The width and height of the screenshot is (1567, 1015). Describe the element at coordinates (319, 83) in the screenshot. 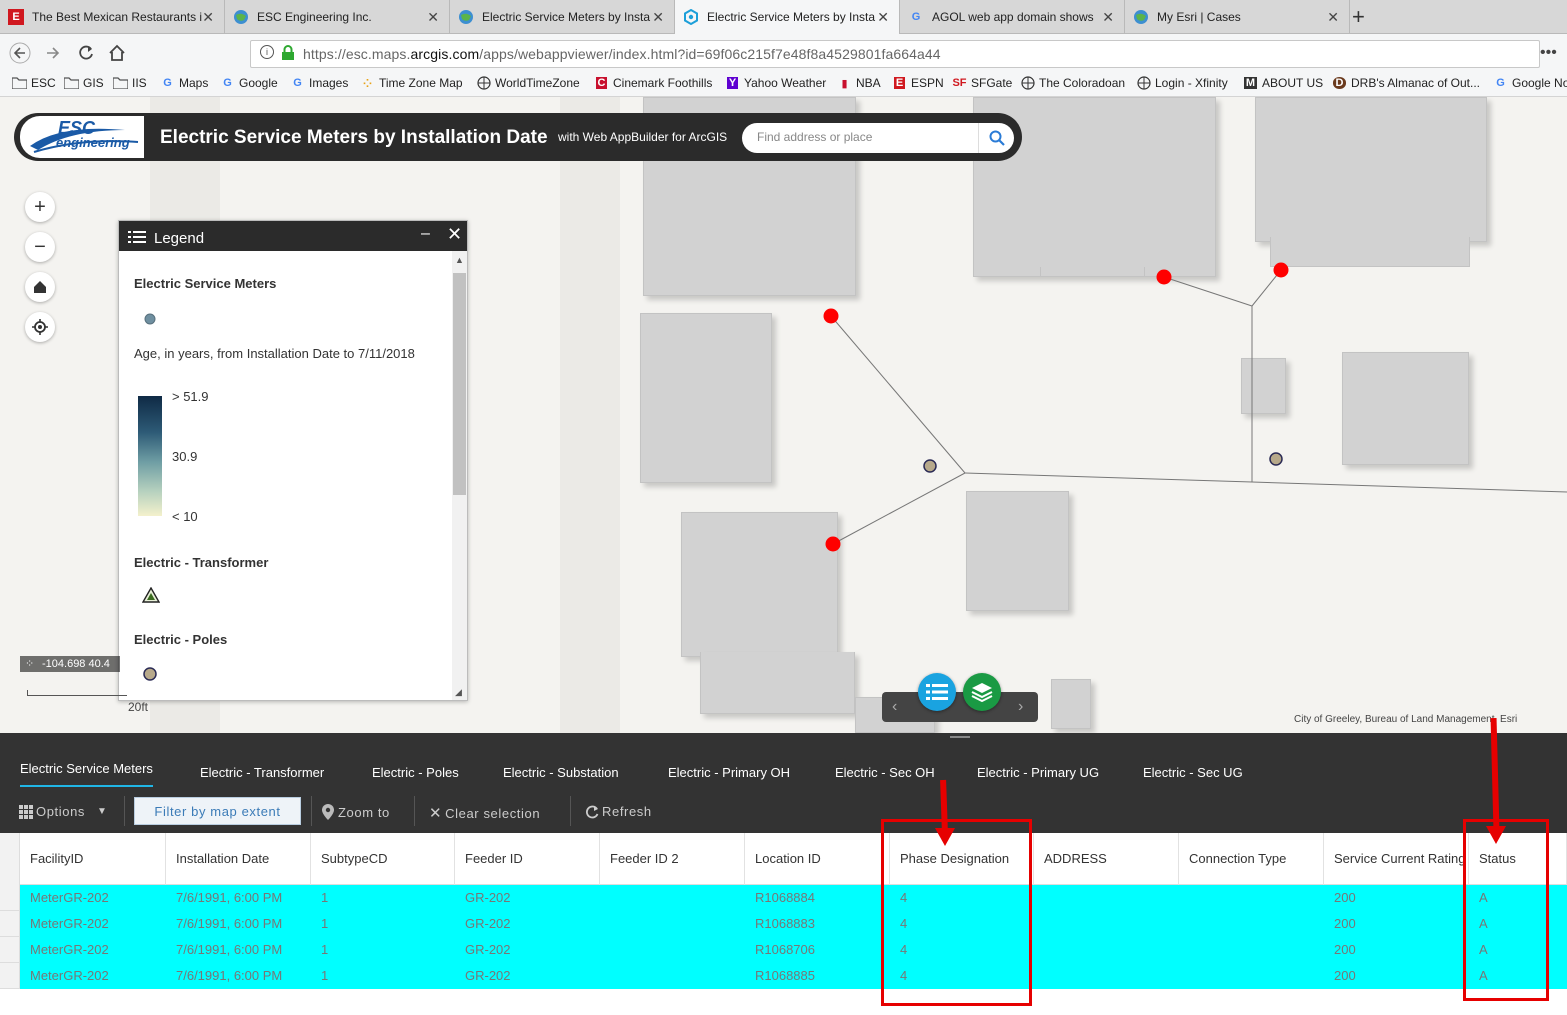

I see `bookmark-item: G Images` at that location.